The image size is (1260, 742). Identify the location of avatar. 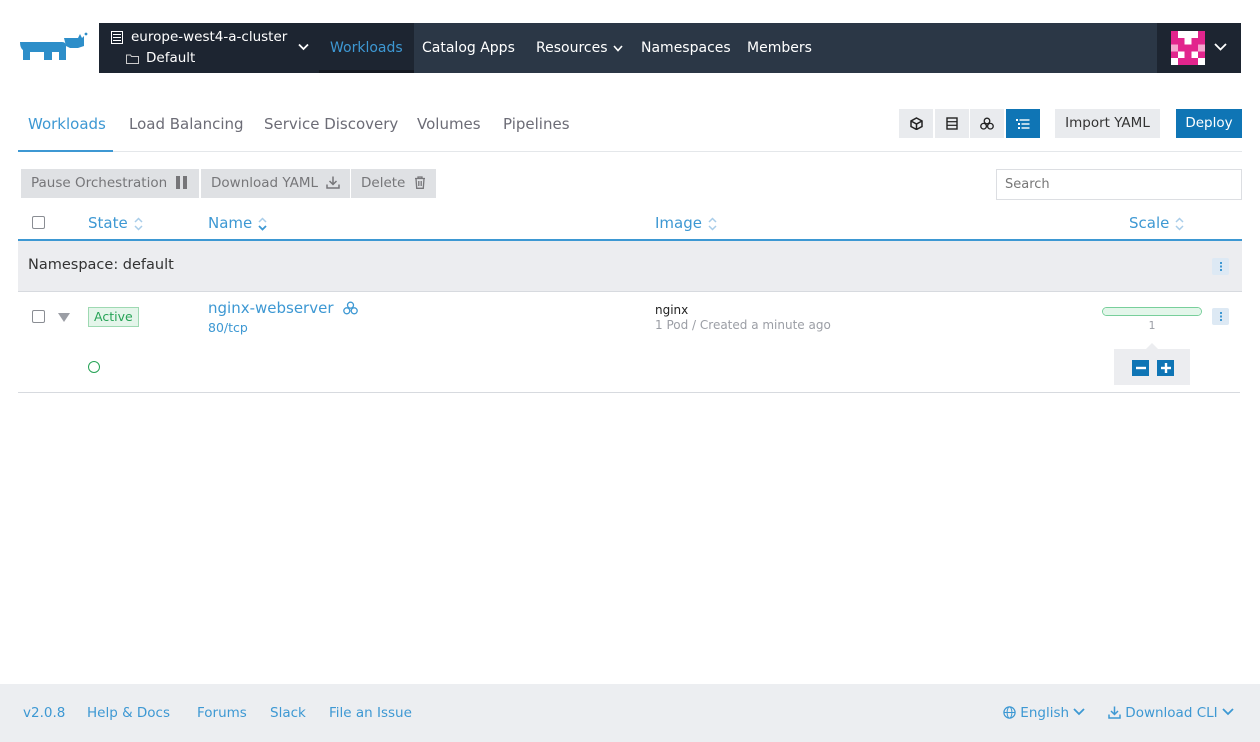
(1188, 48).